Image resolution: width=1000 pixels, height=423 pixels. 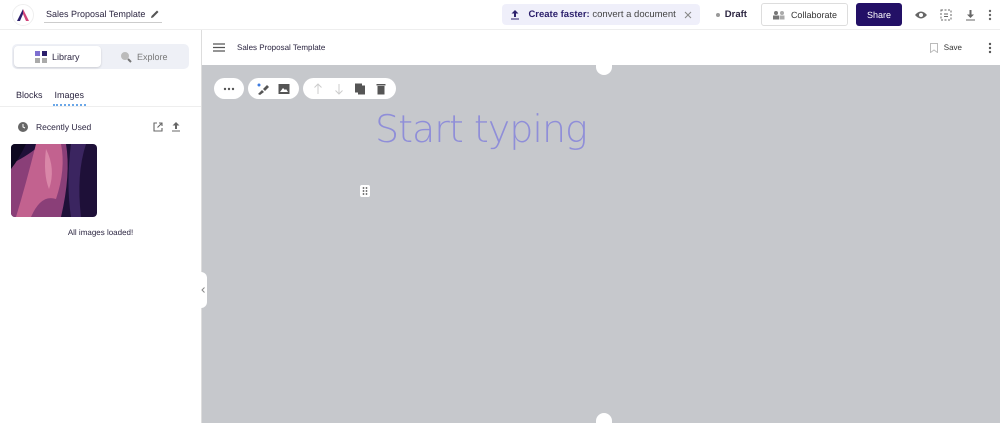 I want to click on pencil-icon, so click(x=155, y=13).